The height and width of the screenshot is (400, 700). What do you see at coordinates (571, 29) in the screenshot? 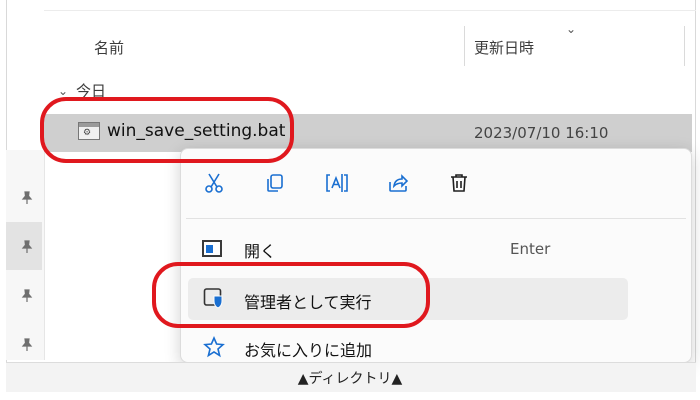
I see `sort-chevron-icon: ⌄` at bounding box center [571, 29].